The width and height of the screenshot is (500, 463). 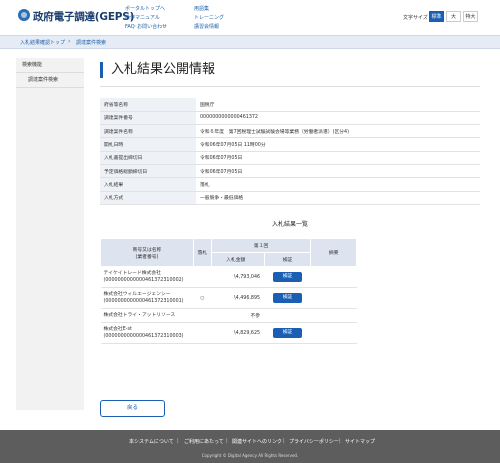 I want to click on info-value: 令和06年07月05日 11時00分, so click(x=338, y=144).